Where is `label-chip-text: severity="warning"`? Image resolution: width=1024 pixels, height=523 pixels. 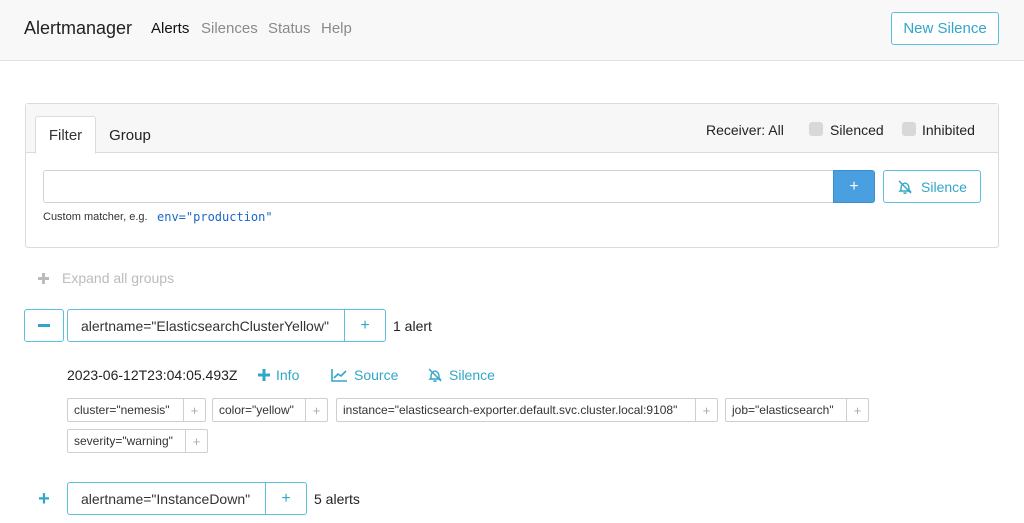
label-chip-text: severity="warning" is located at coordinates (126, 441).